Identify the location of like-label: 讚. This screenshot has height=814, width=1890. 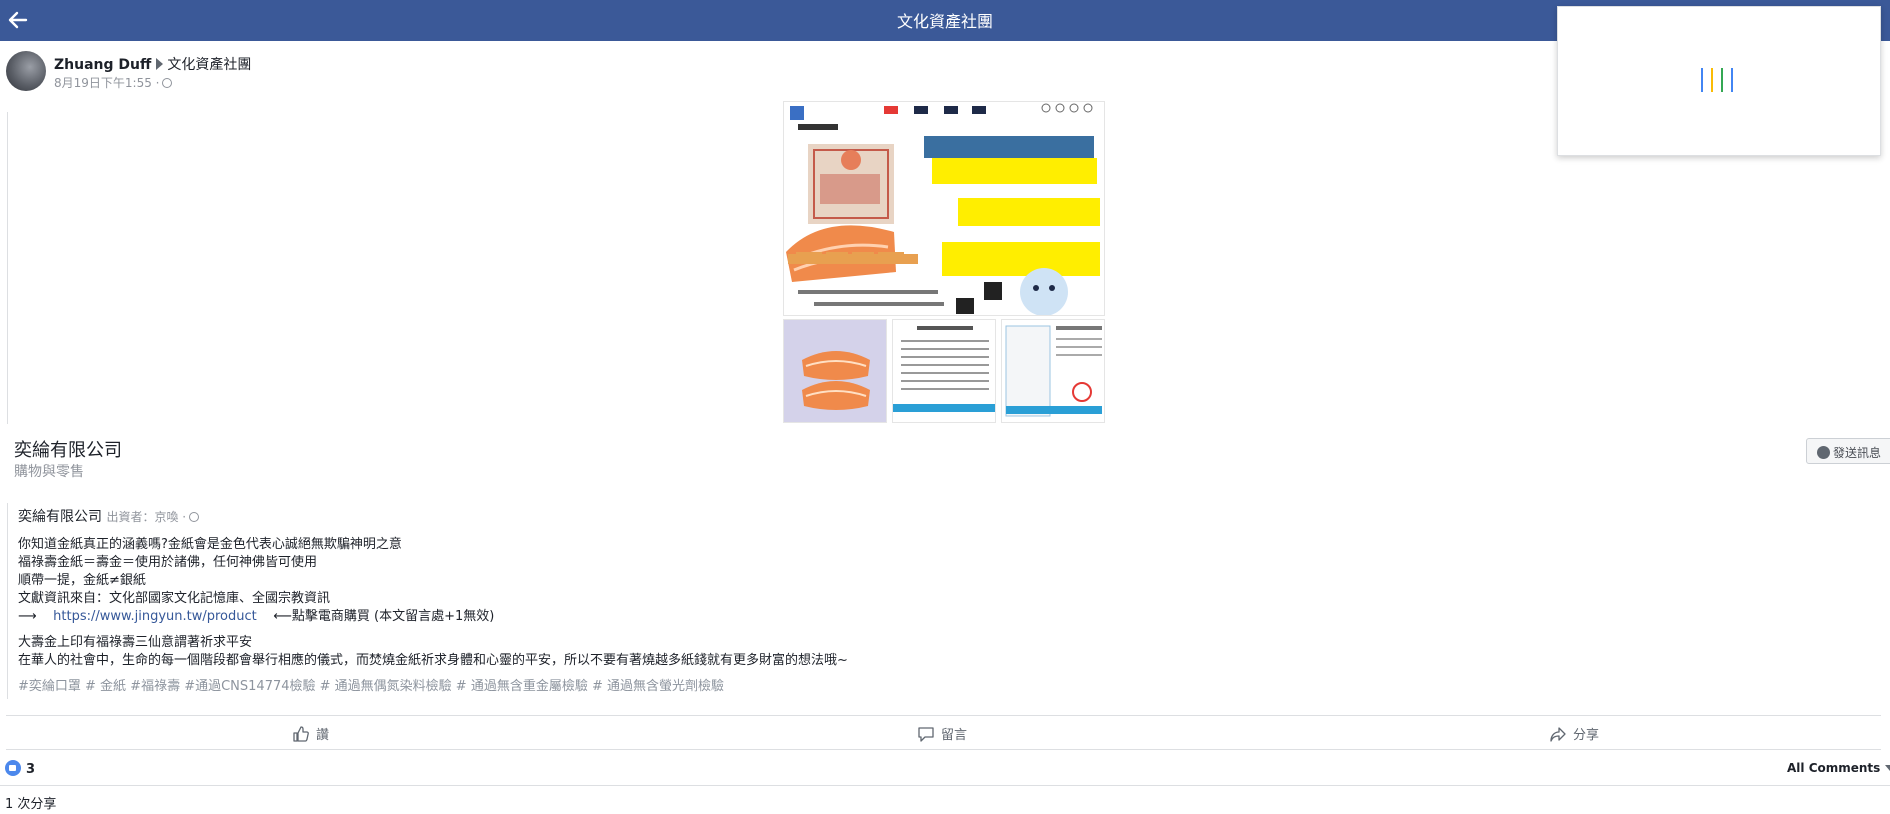
(323, 735).